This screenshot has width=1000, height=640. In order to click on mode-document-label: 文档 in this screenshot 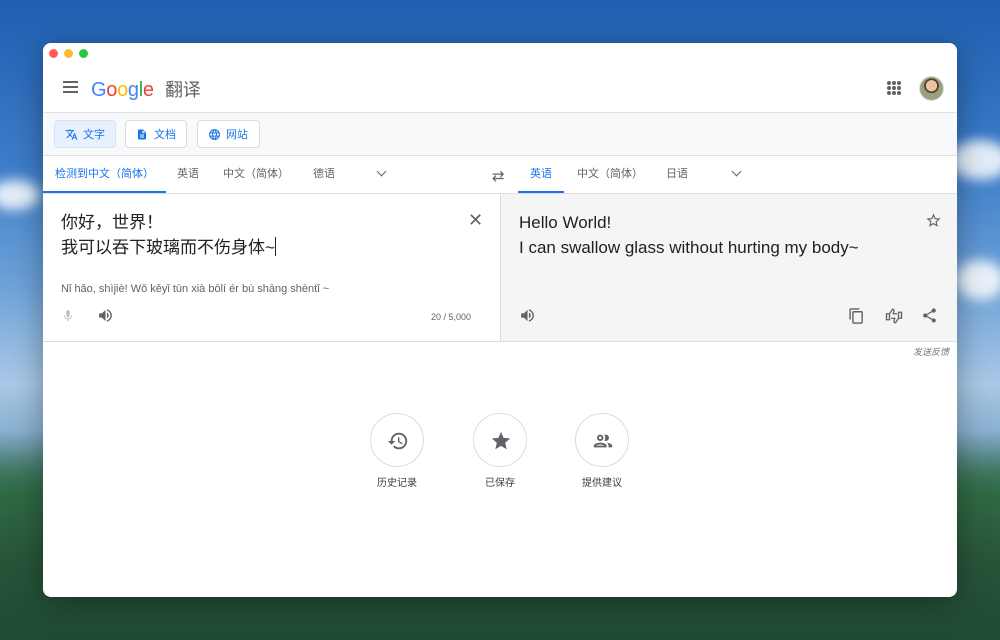, I will do `click(165, 135)`.